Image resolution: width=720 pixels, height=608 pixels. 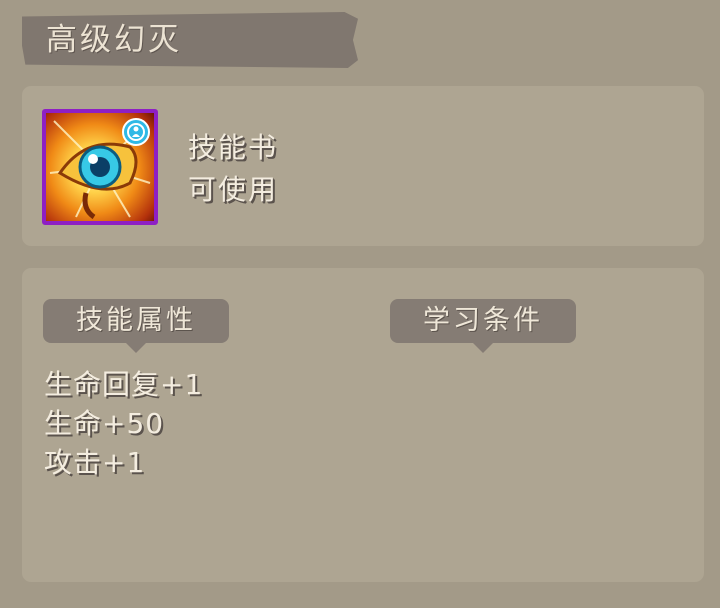 I want to click on attribute-line: 生命+50, so click(x=104, y=423).